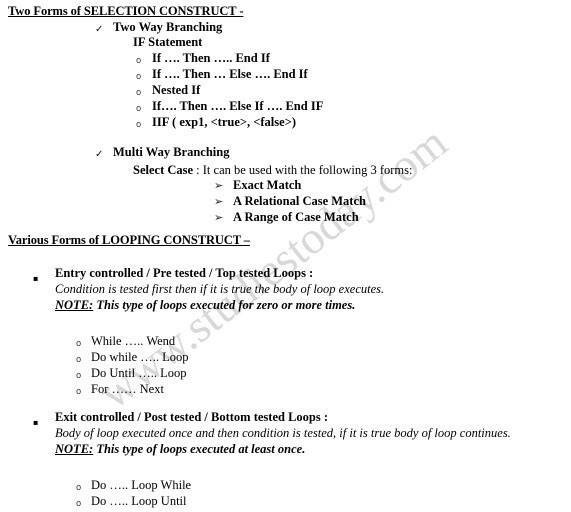  What do you see at coordinates (299, 201) in the screenshot?
I see `list-item: A Relational Case Match` at bounding box center [299, 201].